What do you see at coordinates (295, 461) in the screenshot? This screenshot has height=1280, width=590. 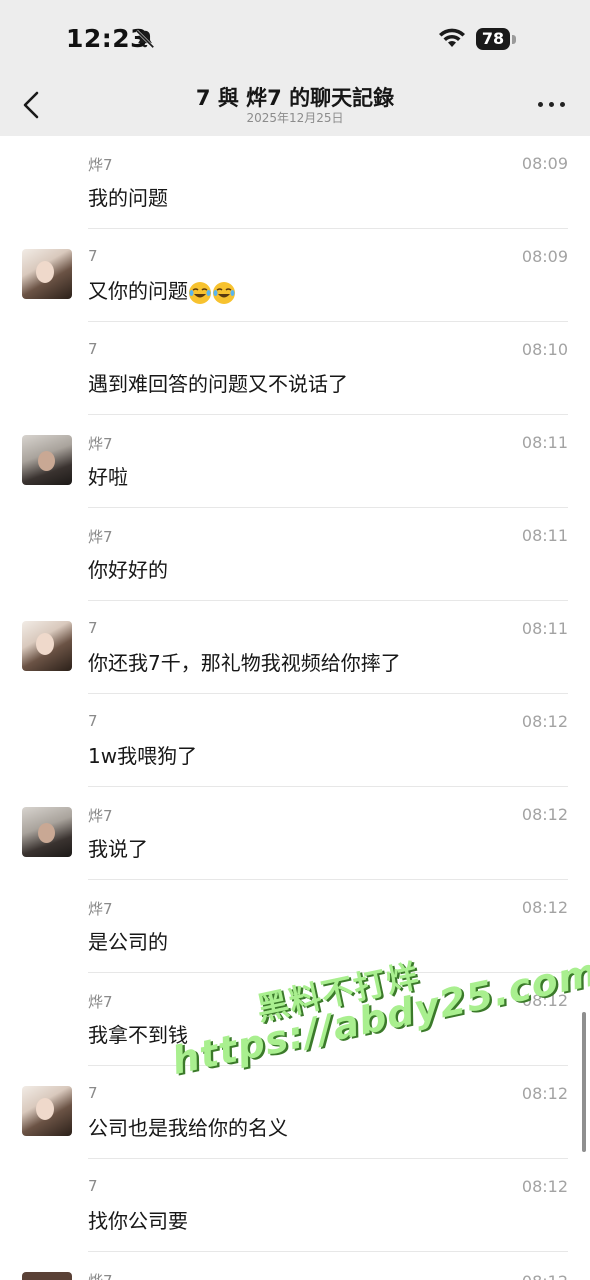 I see `list-item: 烨7 08:11 好啦` at bounding box center [295, 461].